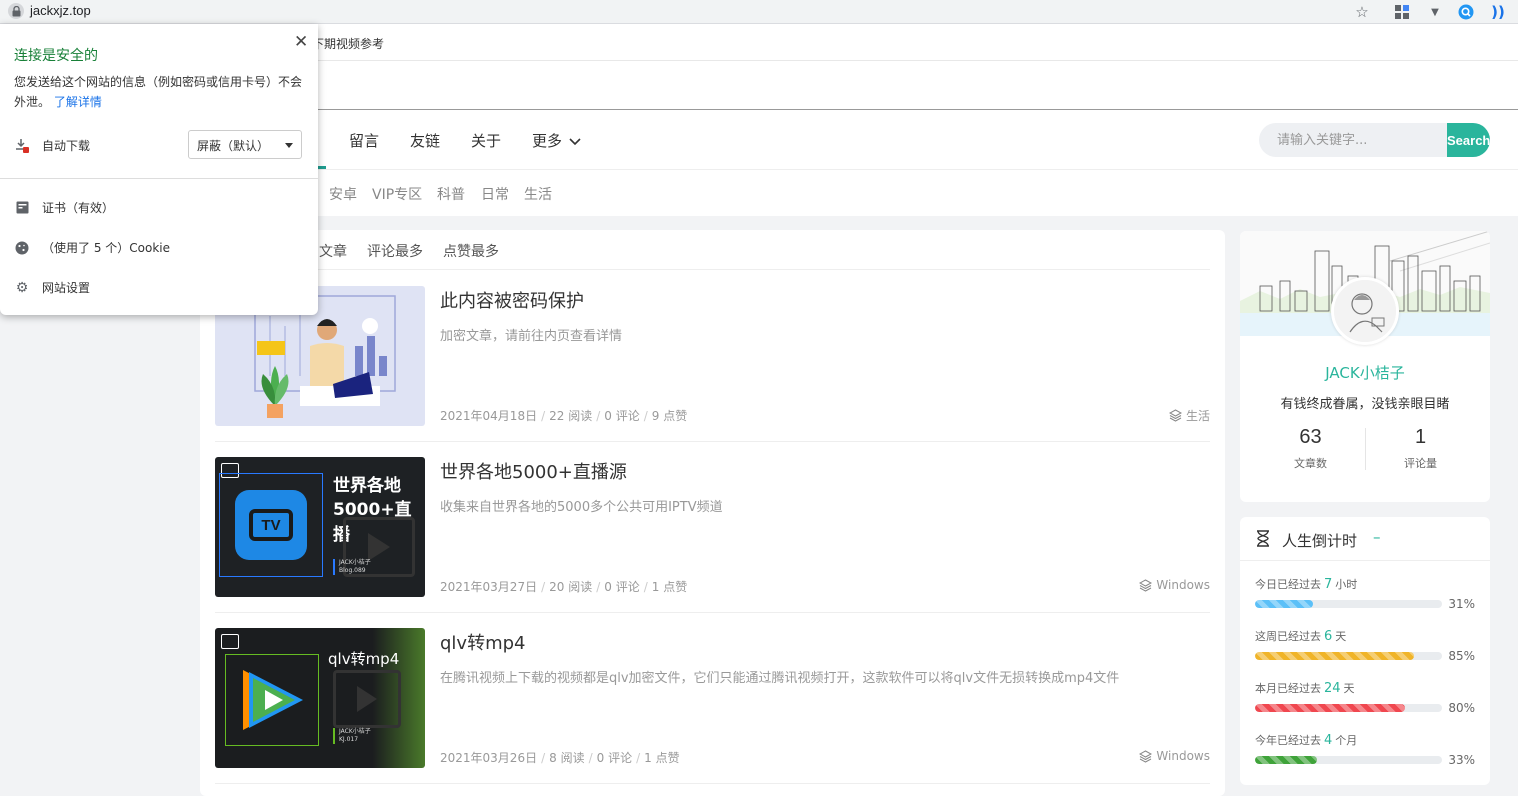  I want to click on post-date: 2021年03月26日, so click(489, 758).